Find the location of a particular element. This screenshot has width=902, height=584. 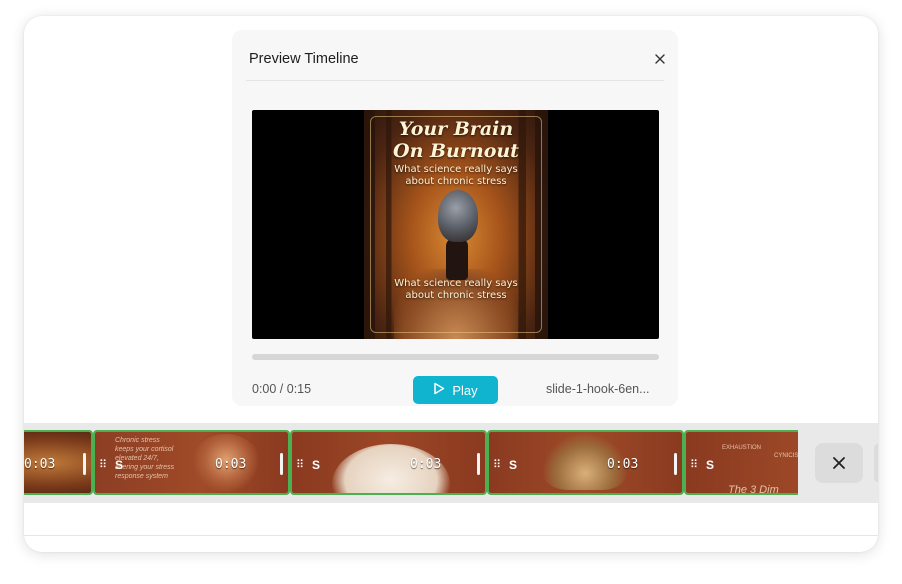

clip-caption: The 3 Dim is located at coordinates (753, 489).